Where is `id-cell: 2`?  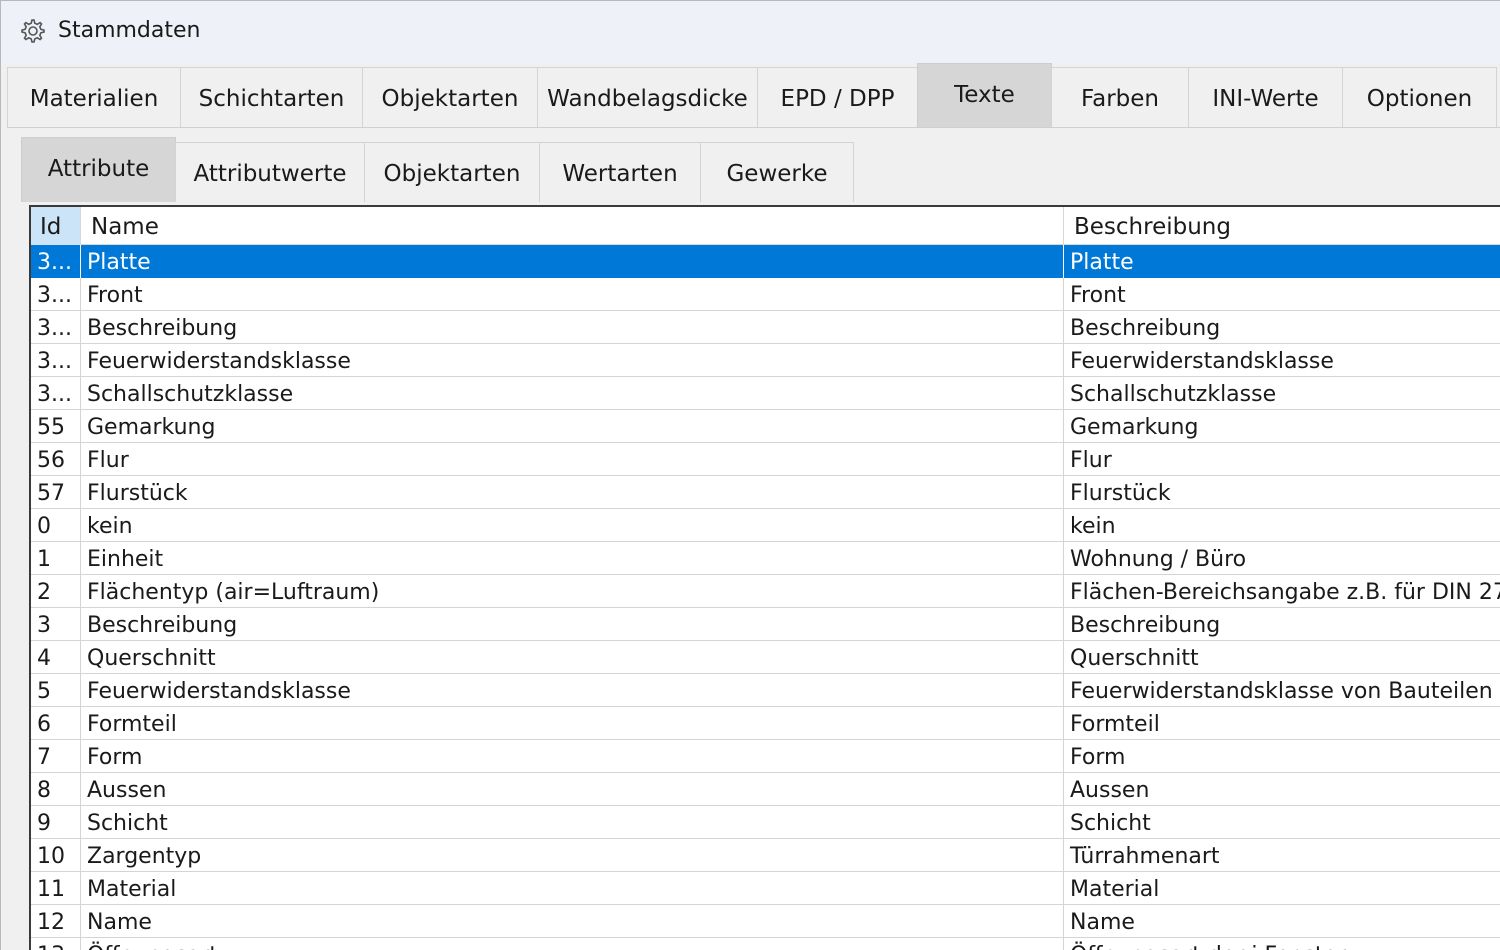
id-cell: 2 is located at coordinates (56, 591).